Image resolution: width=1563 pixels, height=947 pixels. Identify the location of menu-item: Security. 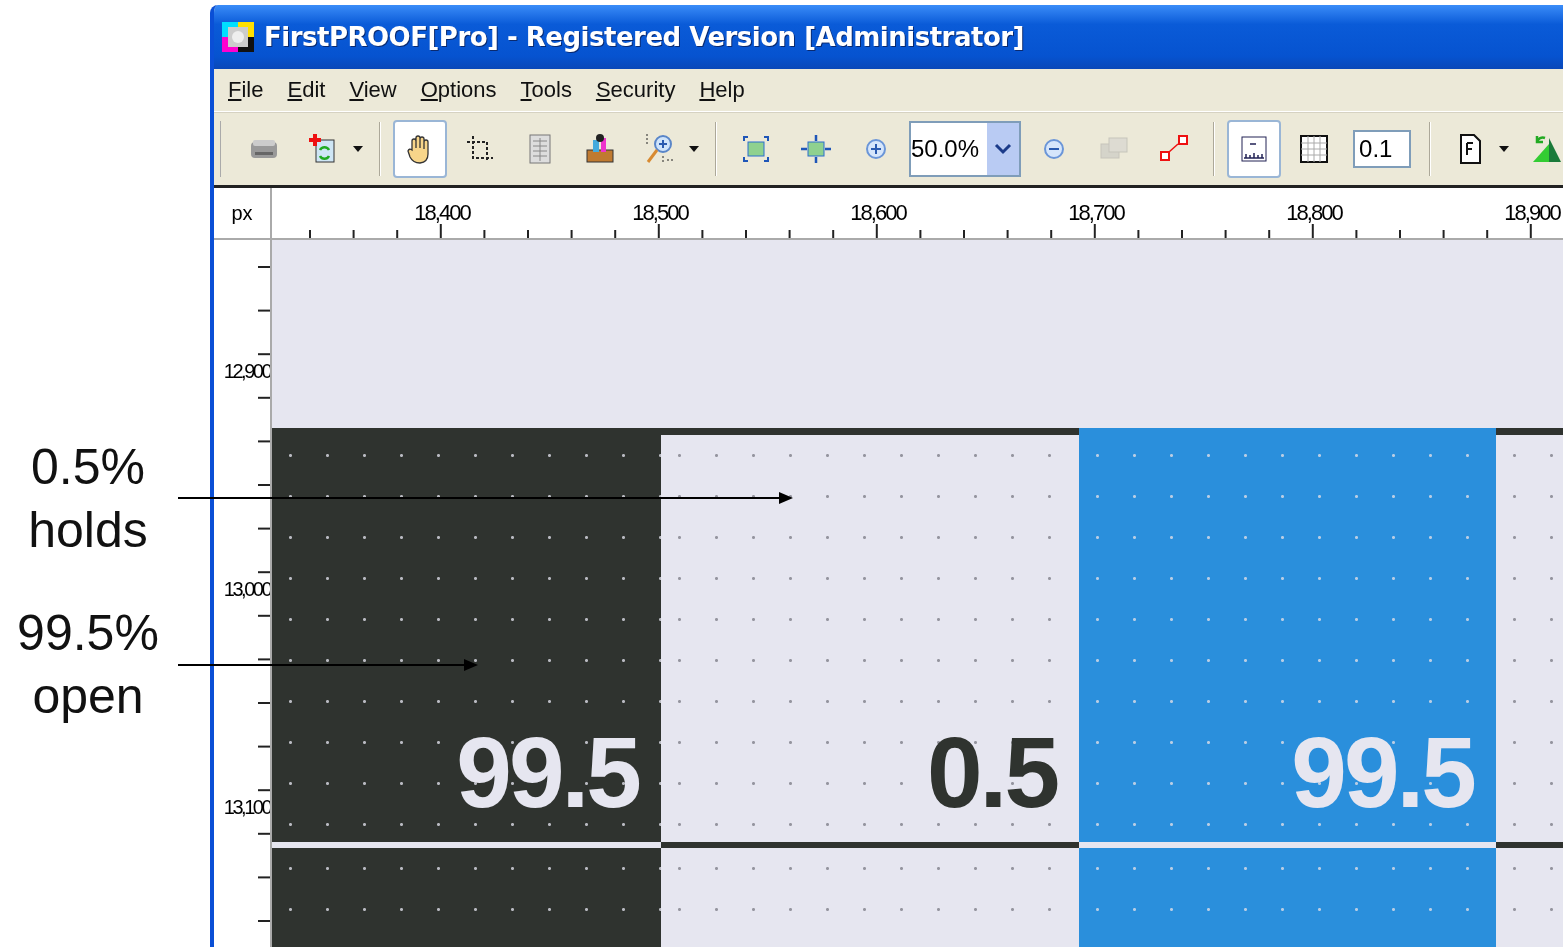
(635, 90).